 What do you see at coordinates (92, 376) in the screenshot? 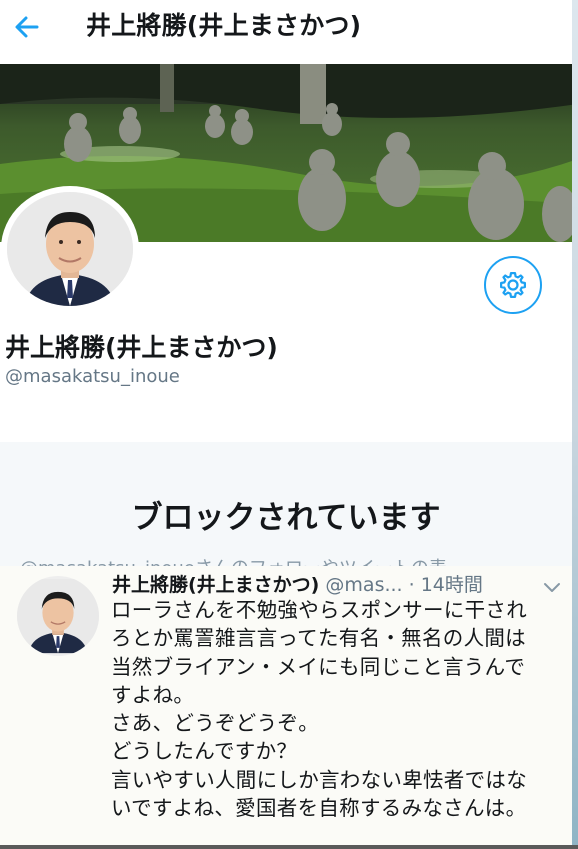
I see `profile-handle: @masakatsu_inoue` at bounding box center [92, 376].